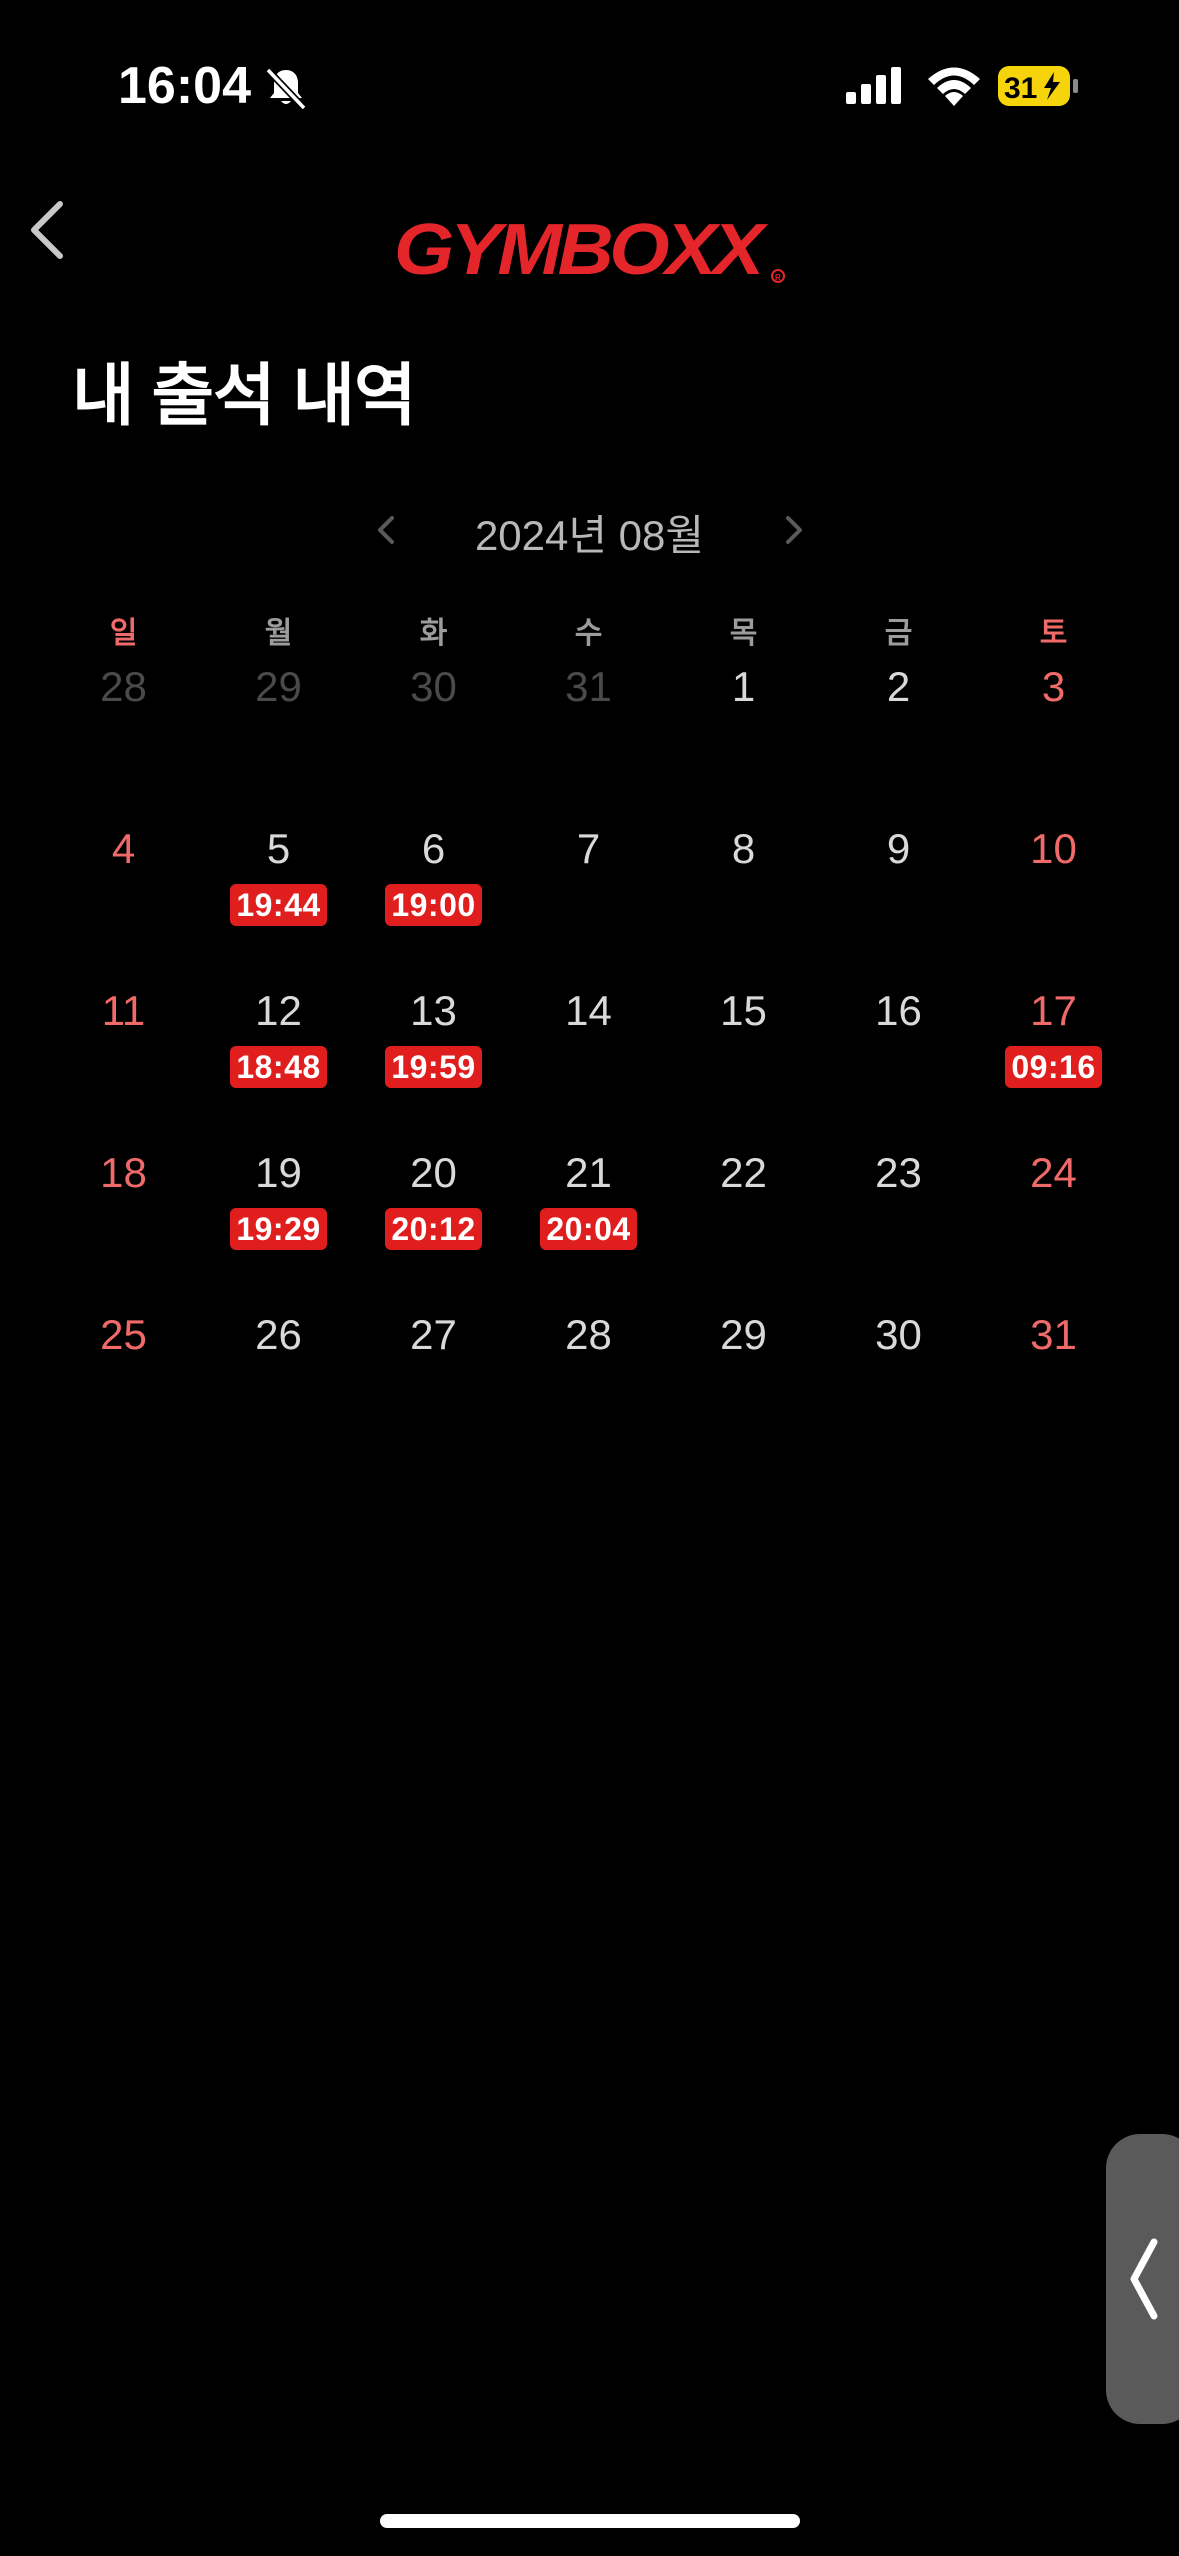  Describe the element at coordinates (286, 89) in the screenshot. I see `bell-slash-icon` at that location.